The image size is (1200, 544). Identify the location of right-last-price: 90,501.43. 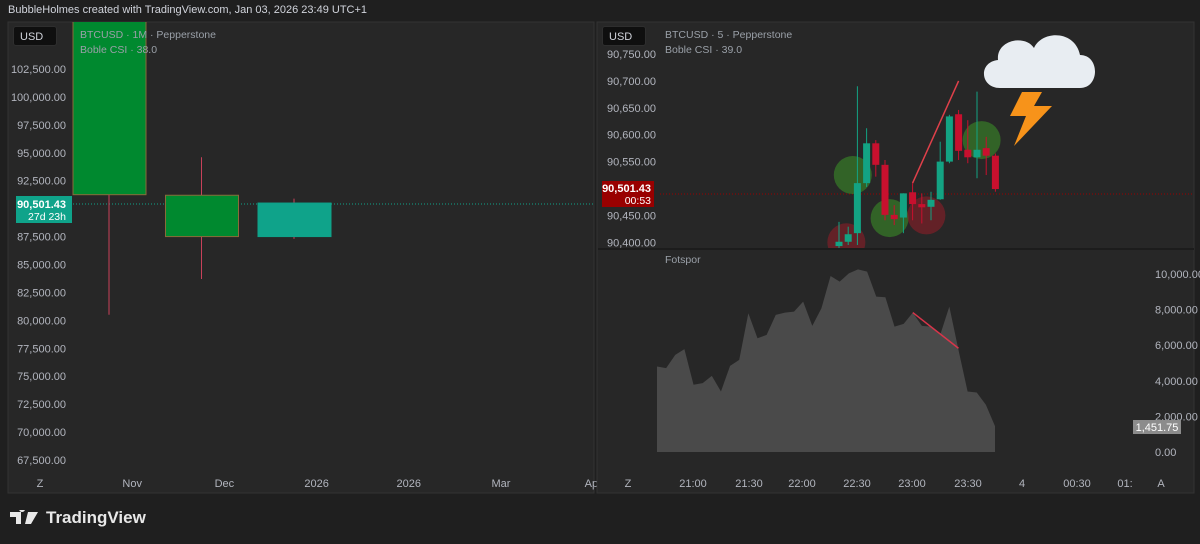
(626, 189).